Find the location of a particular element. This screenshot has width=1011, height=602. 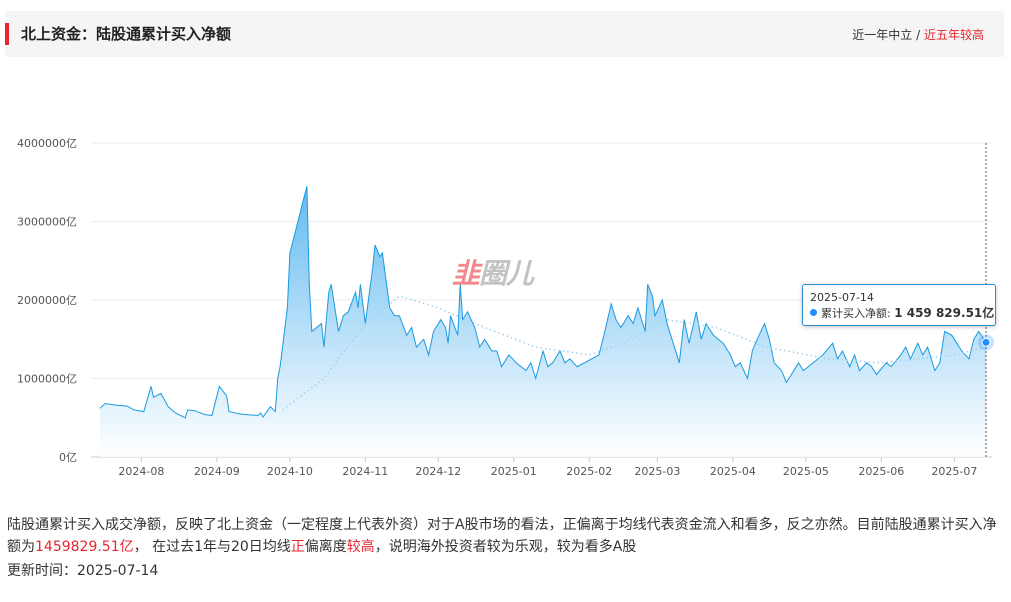

x-tick-label: 2025-05 is located at coordinates (806, 471).